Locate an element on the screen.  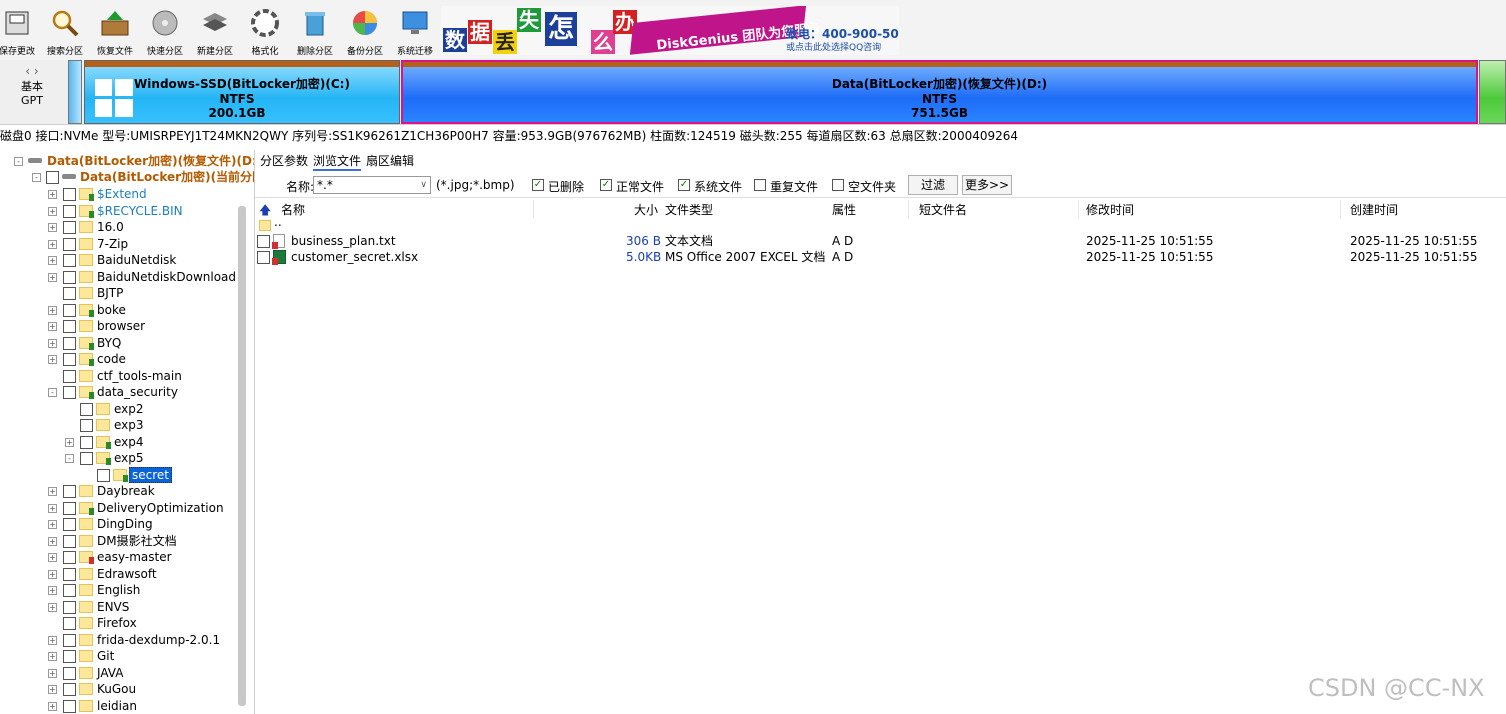
format-button: 格式化 is located at coordinates (265, 32).